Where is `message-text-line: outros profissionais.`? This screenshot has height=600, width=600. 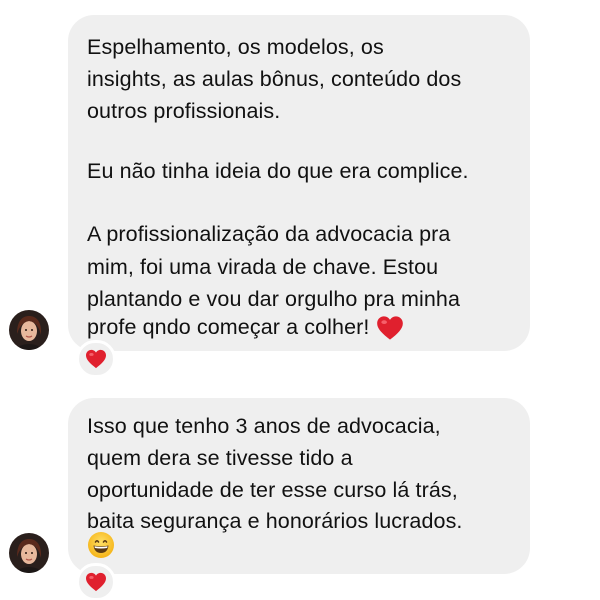
message-text-line: outros profissionais. is located at coordinates (184, 111).